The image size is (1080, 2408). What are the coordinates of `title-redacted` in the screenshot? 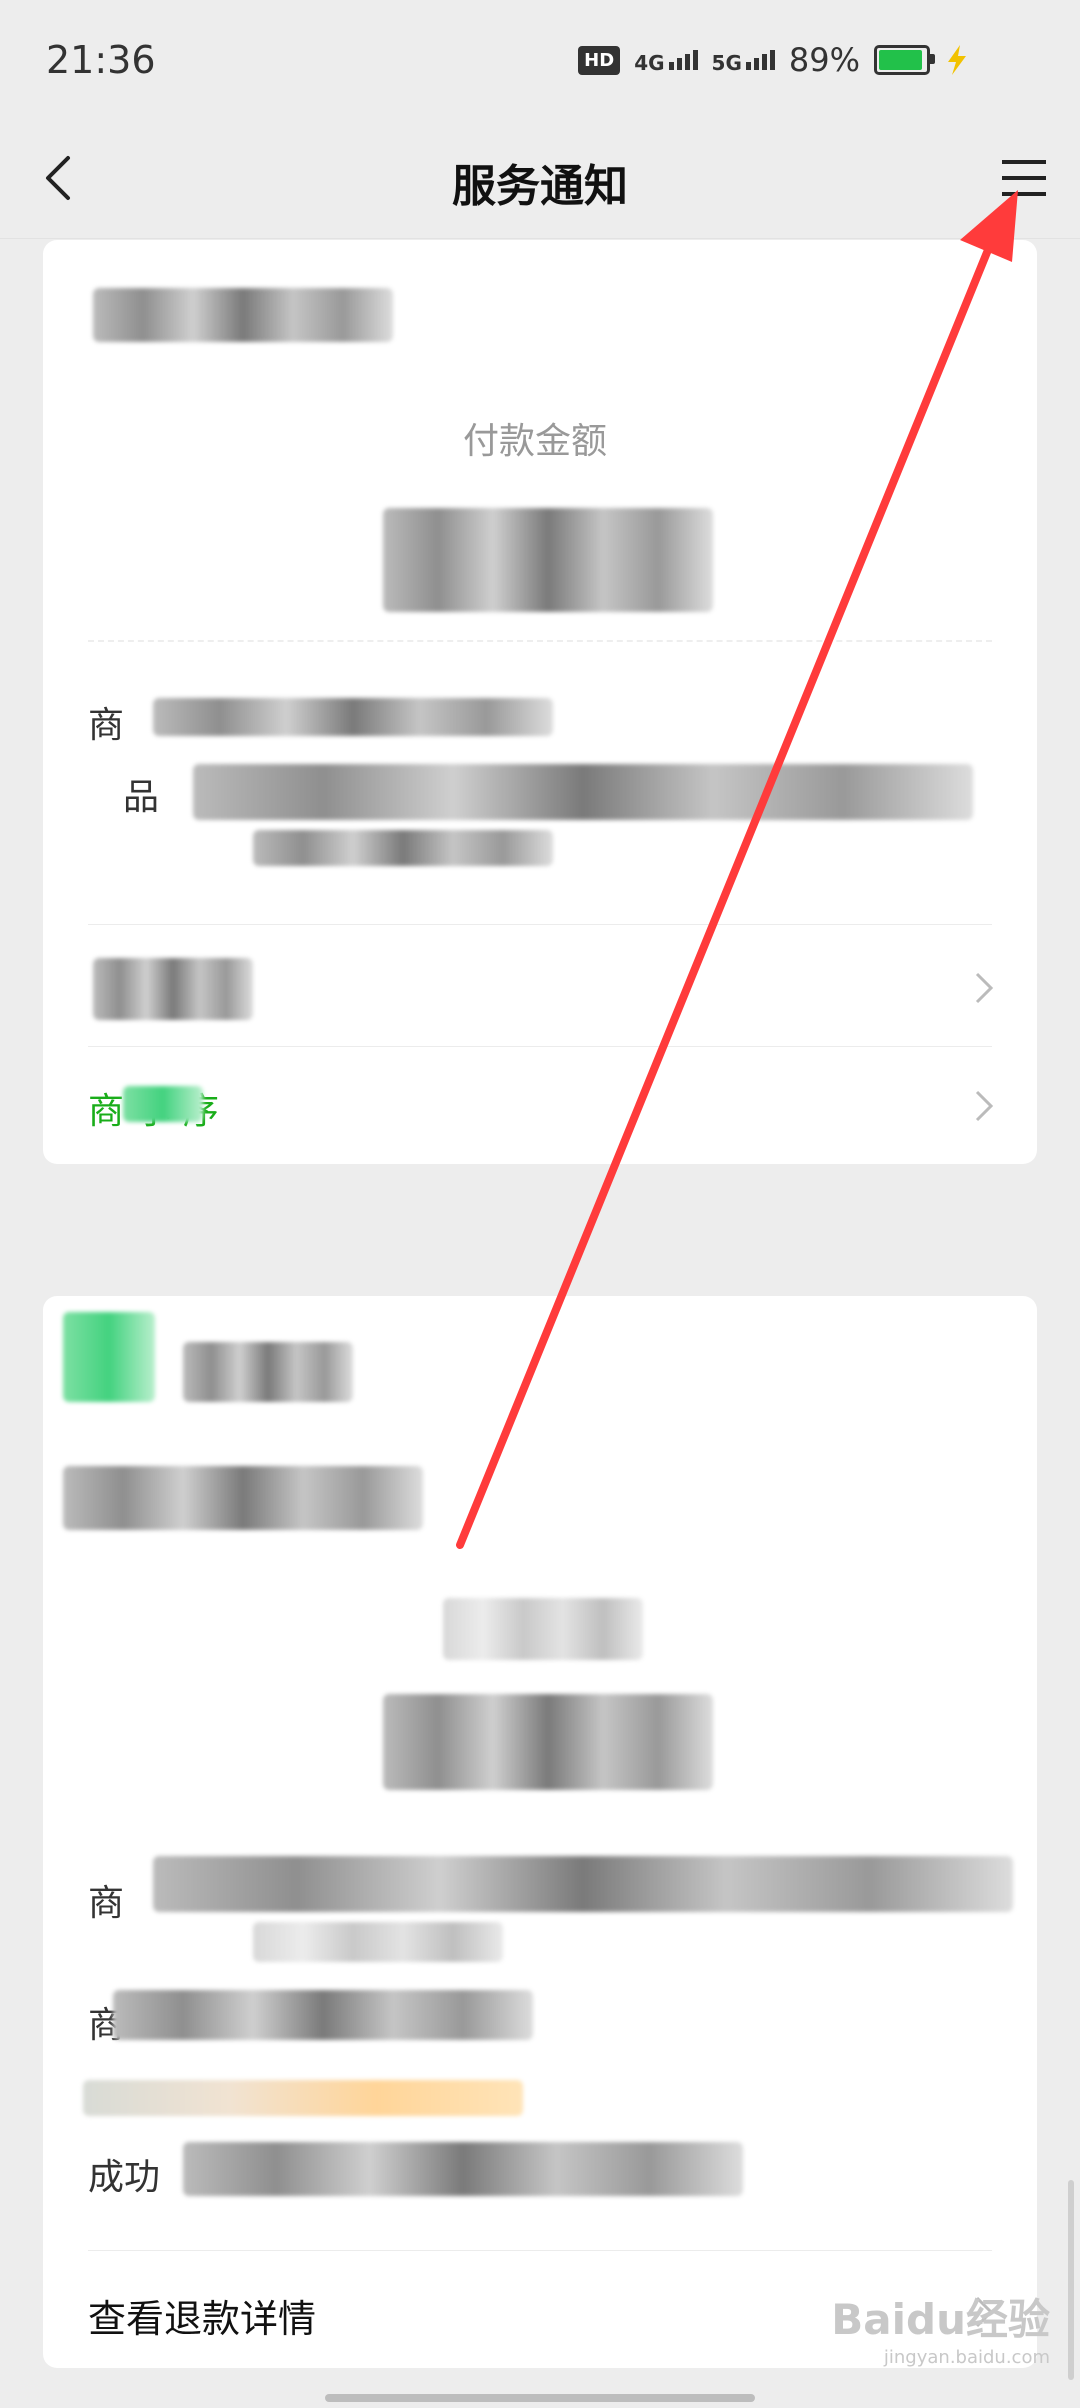 It's located at (243, 1498).